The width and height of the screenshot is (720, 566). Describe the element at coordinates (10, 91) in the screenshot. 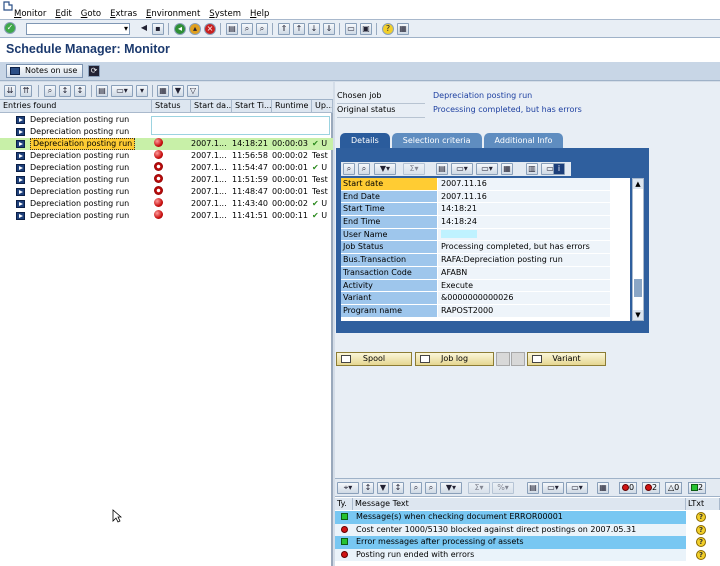

I see `expand-all-icon: ⇊` at that location.